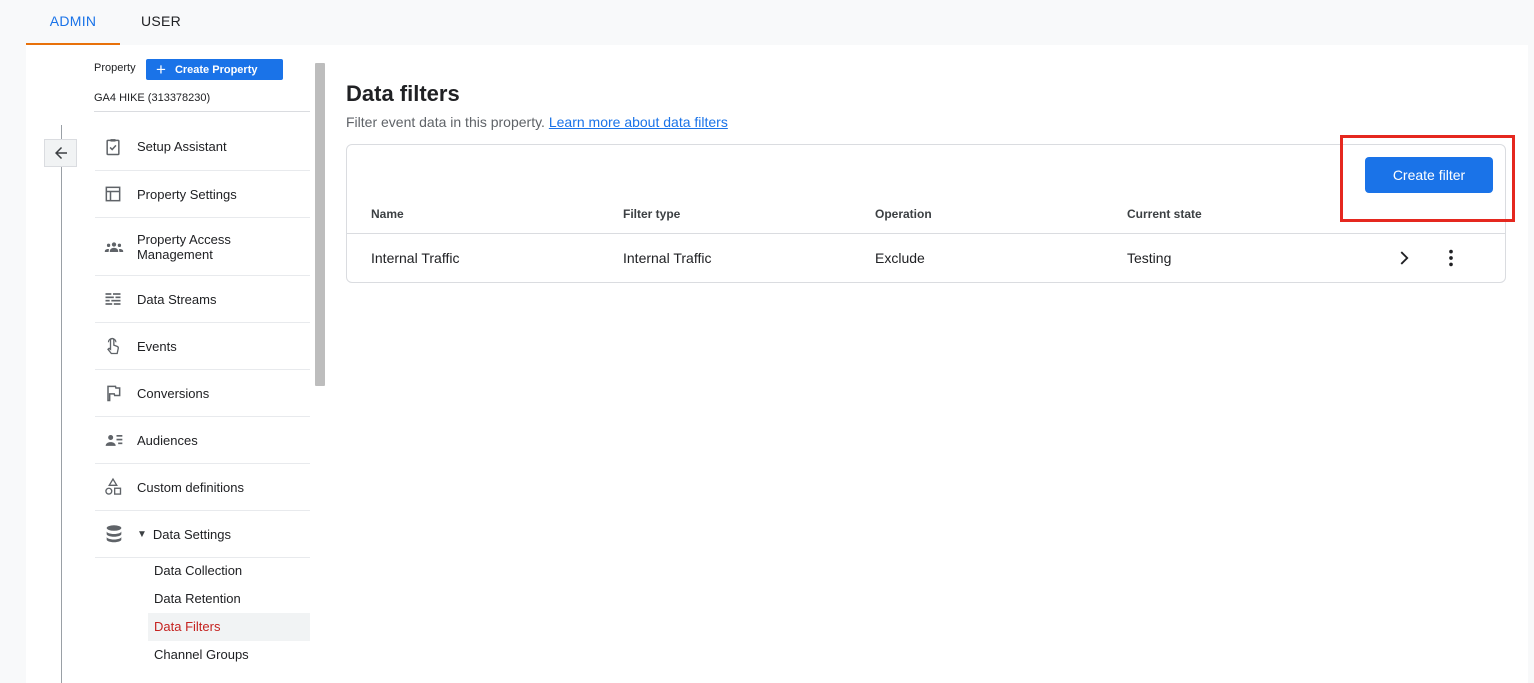 The width and height of the screenshot is (1534, 683). I want to click on sidebar-subitem-data-filters: Data Filters, so click(229, 627).